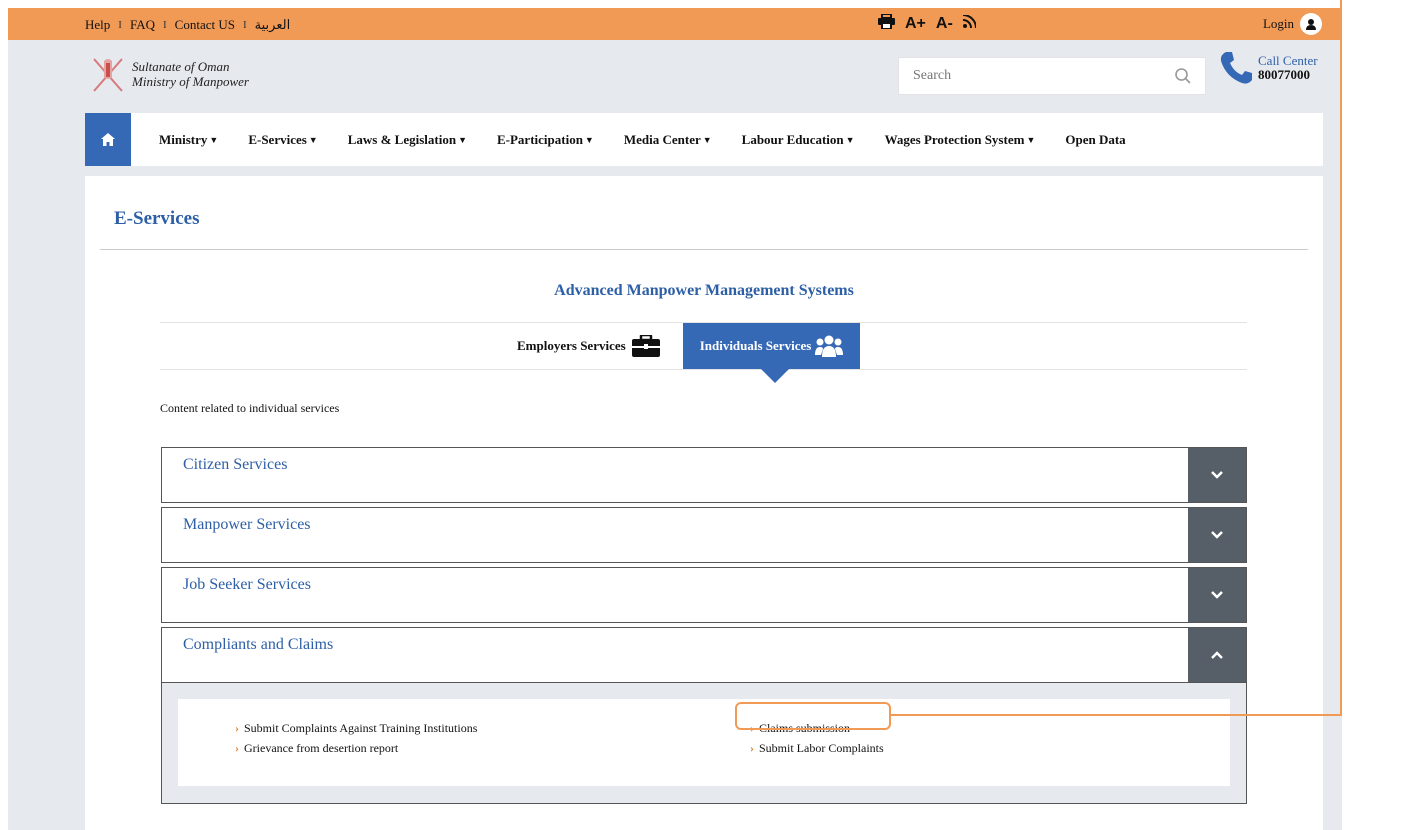 The width and height of the screenshot is (1407, 830). Describe the element at coordinates (915, 24) in the screenshot. I see `font-increase-button: A+` at that location.